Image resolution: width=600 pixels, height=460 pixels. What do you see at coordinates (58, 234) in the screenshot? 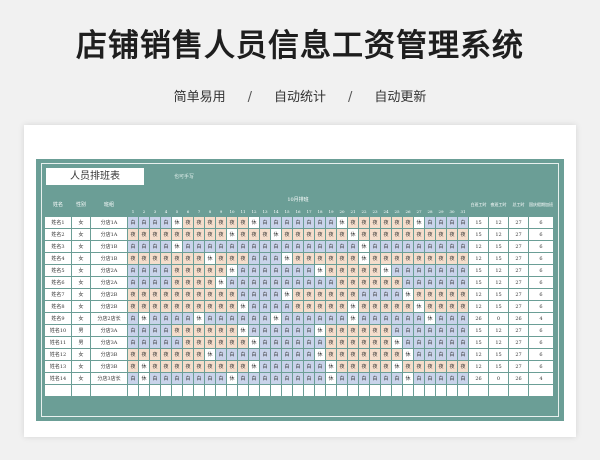
I see `name-cell: 姓名2` at bounding box center [58, 234].